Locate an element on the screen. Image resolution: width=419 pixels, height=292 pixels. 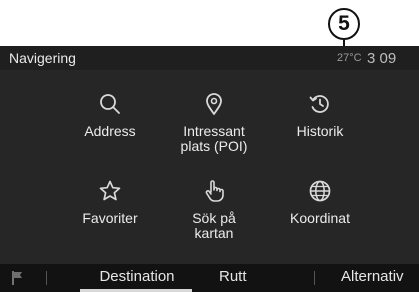
menu-item-poi: Intressant plats (POI) is located at coordinates (214, 132).